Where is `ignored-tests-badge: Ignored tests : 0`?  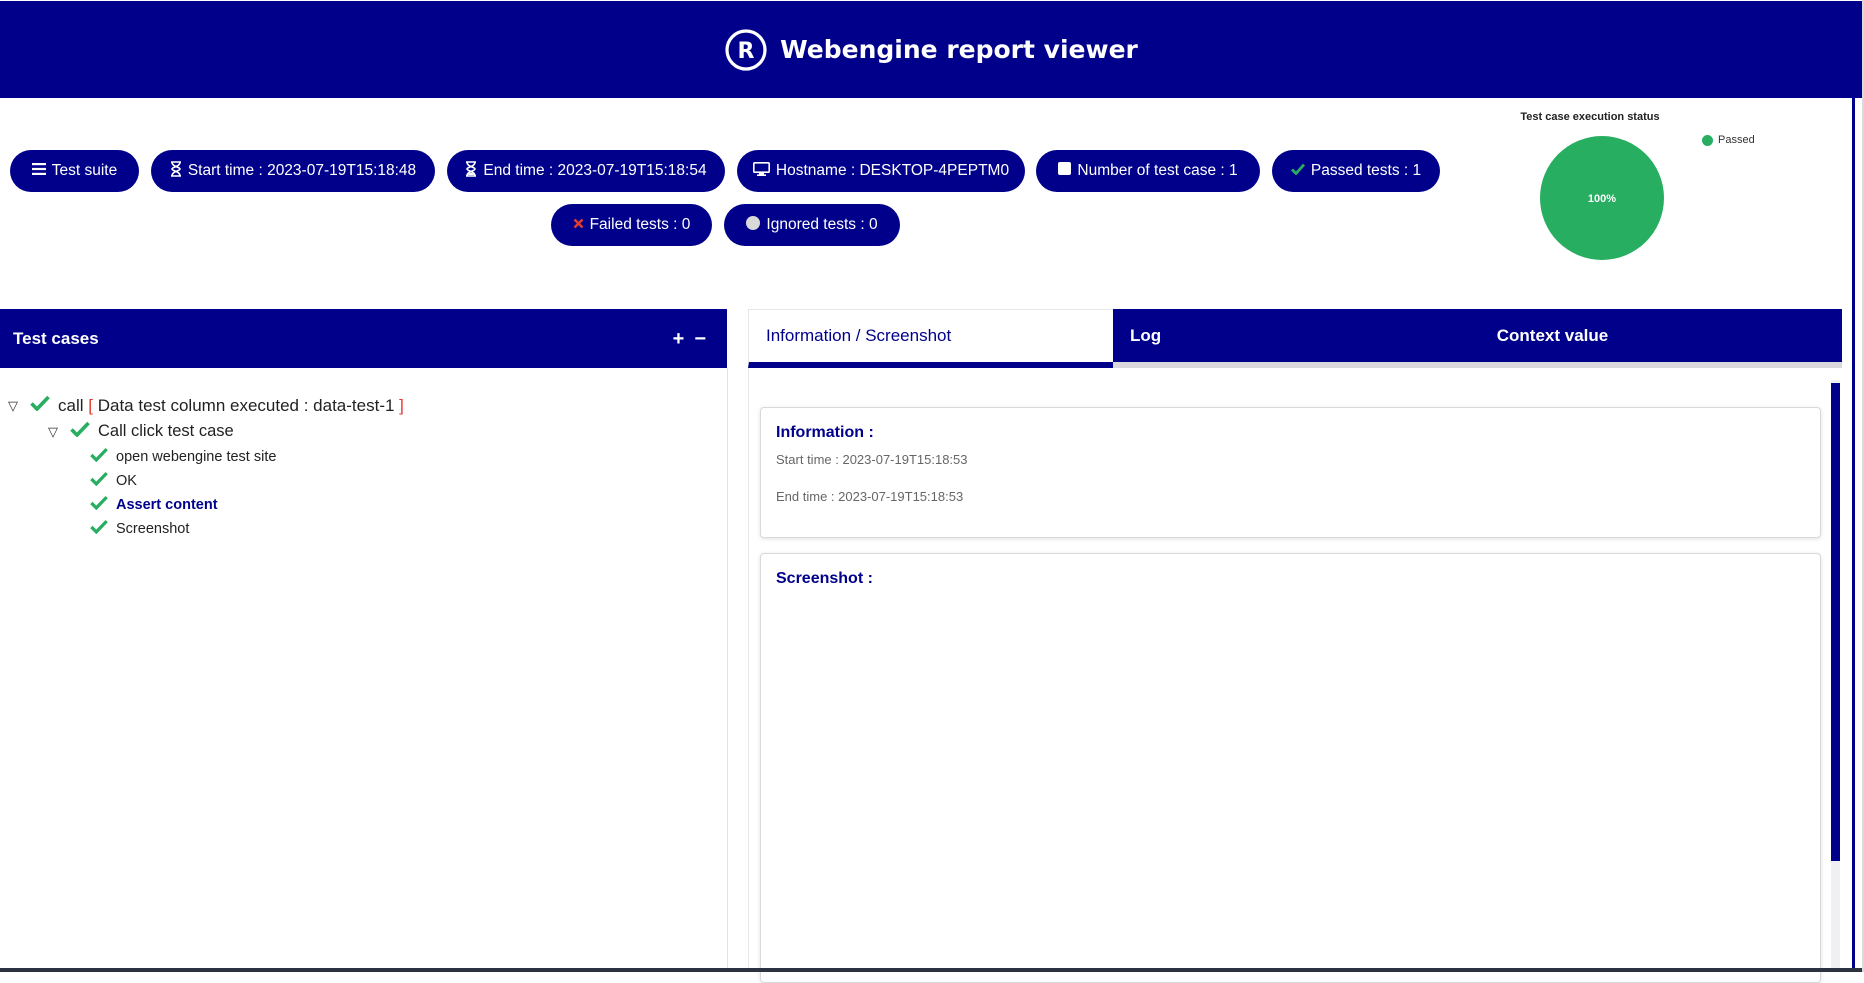
ignored-tests-badge: Ignored tests : 0 is located at coordinates (812, 225).